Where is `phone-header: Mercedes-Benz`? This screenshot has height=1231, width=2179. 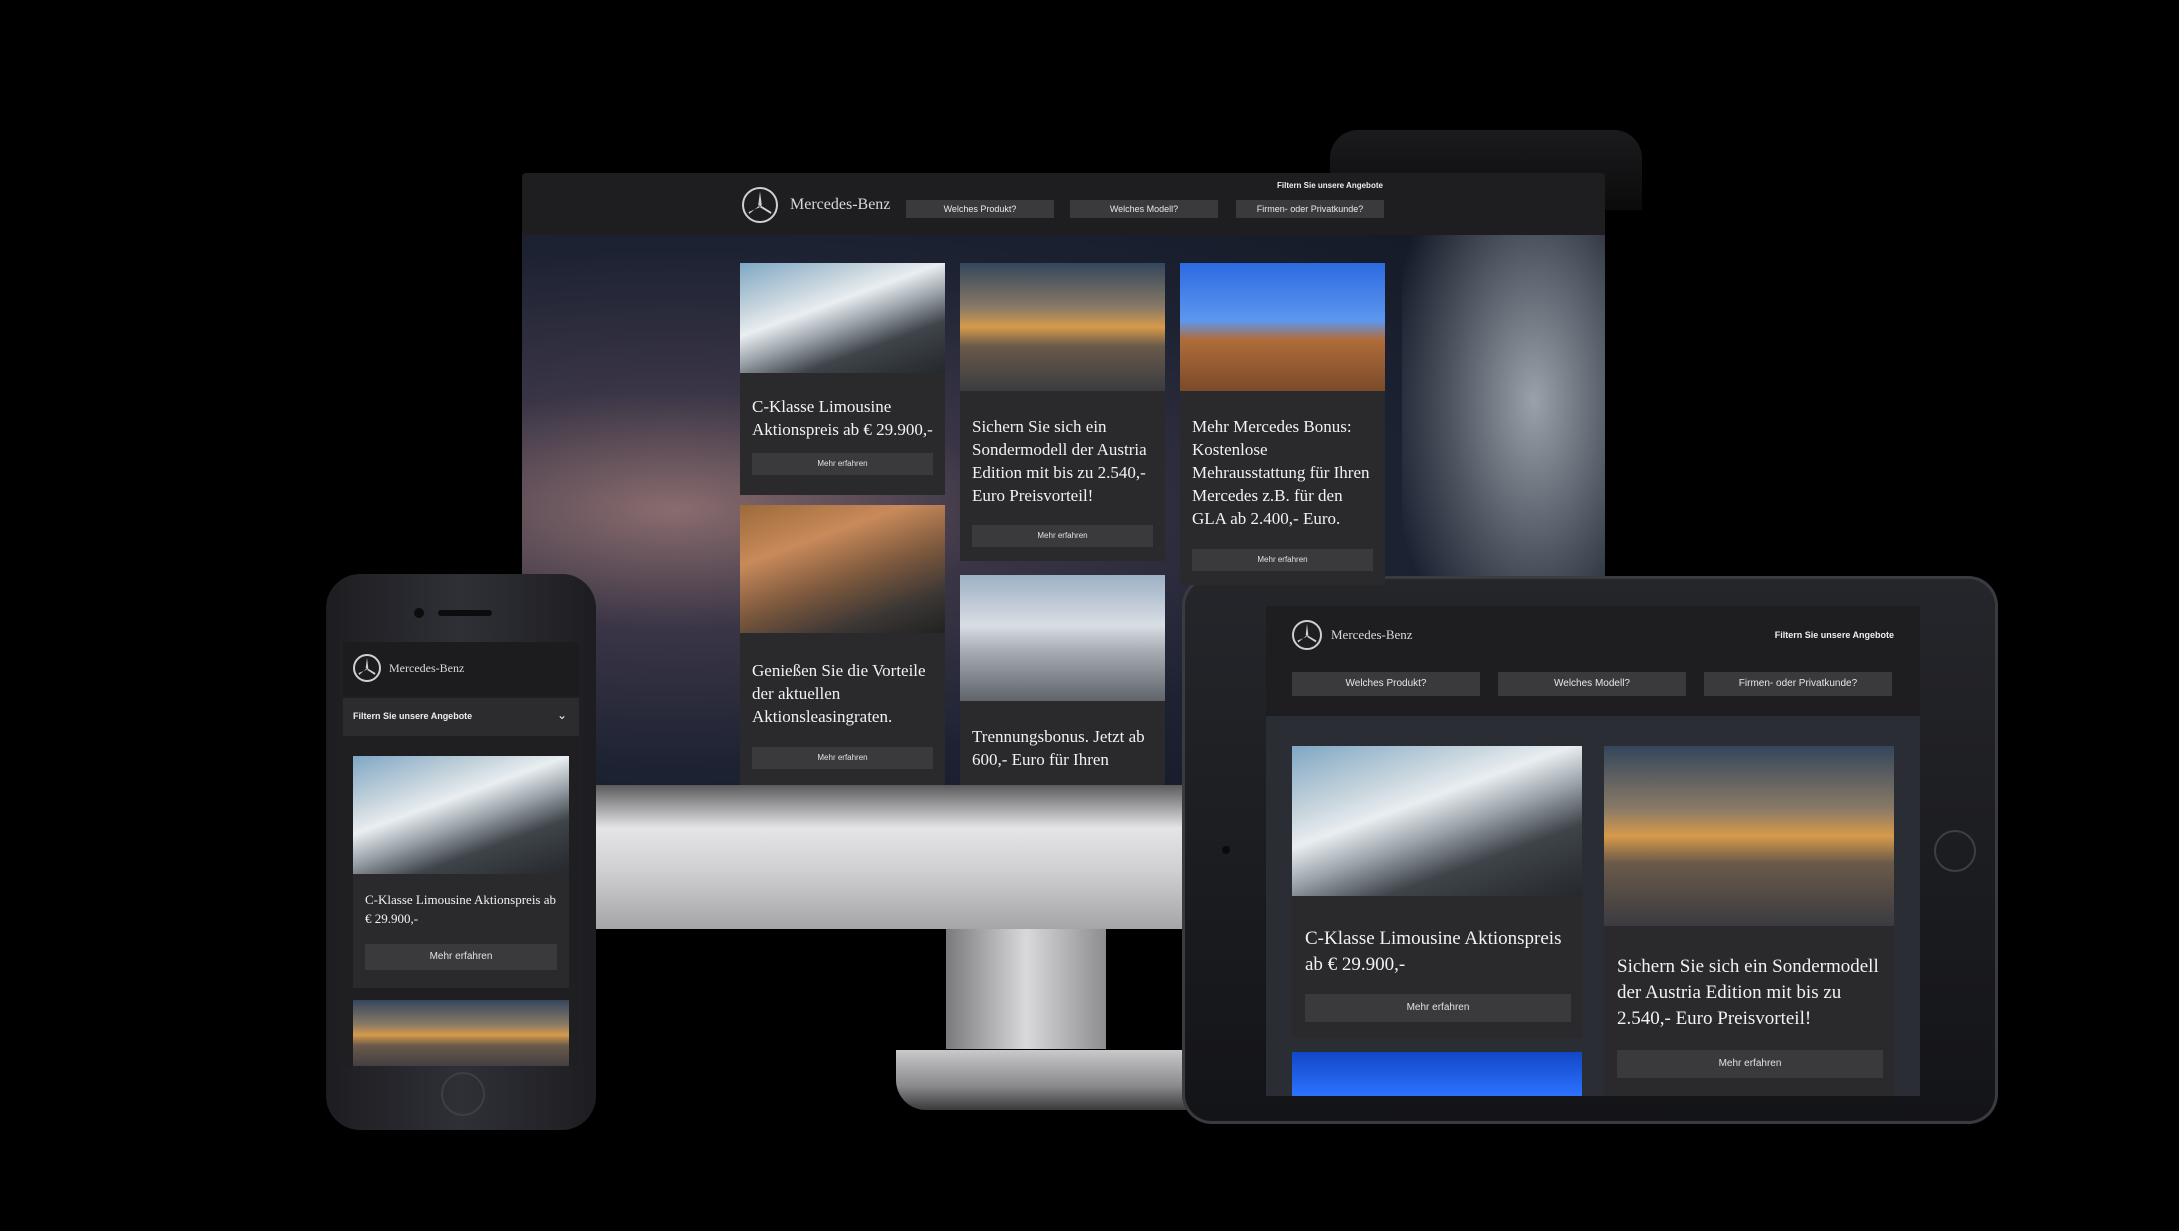 phone-header: Mercedes-Benz is located at coordinates (461, 669).